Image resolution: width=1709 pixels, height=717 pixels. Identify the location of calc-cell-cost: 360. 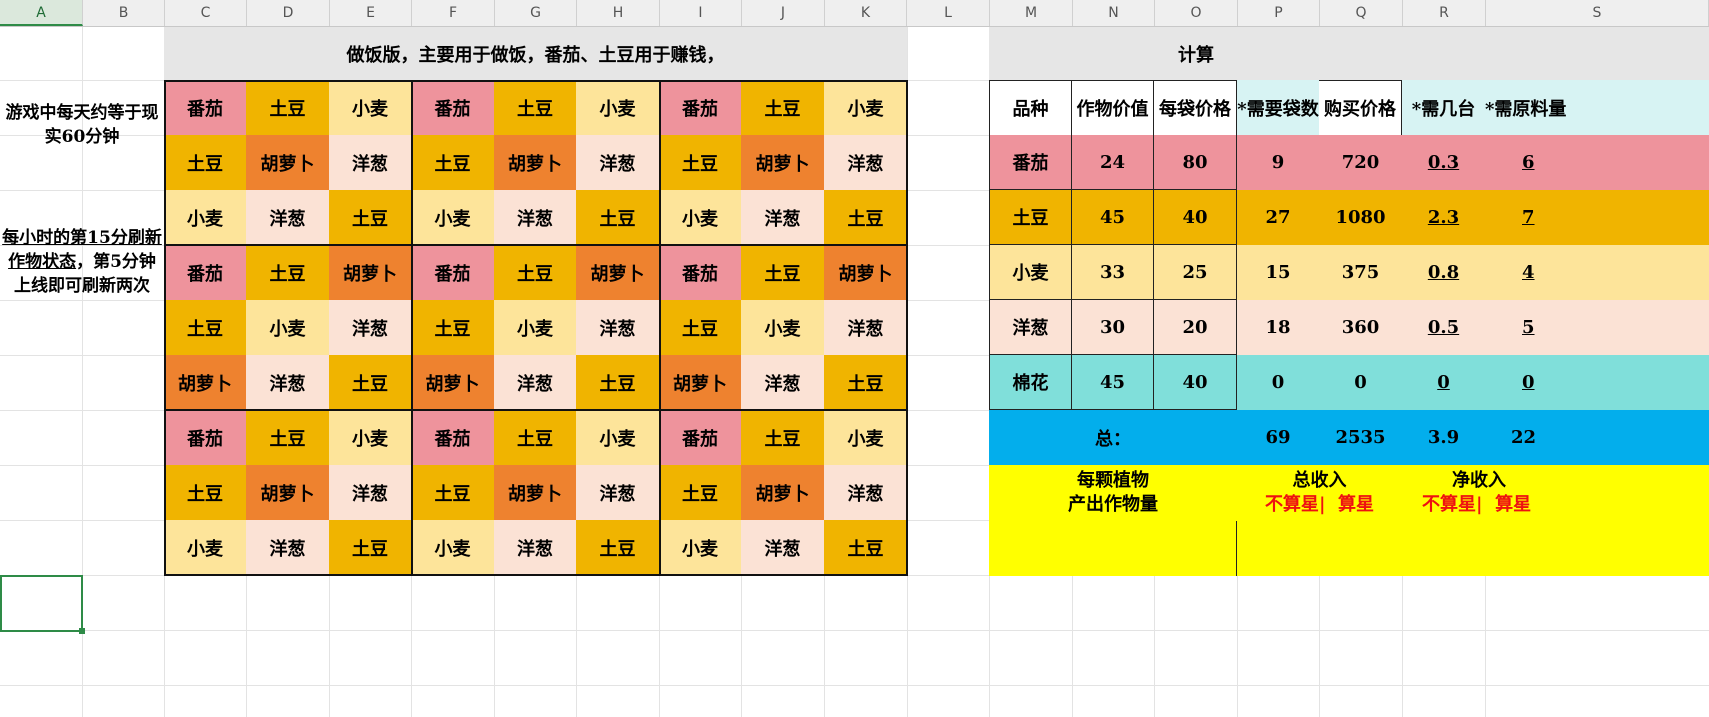
(1360, 327).